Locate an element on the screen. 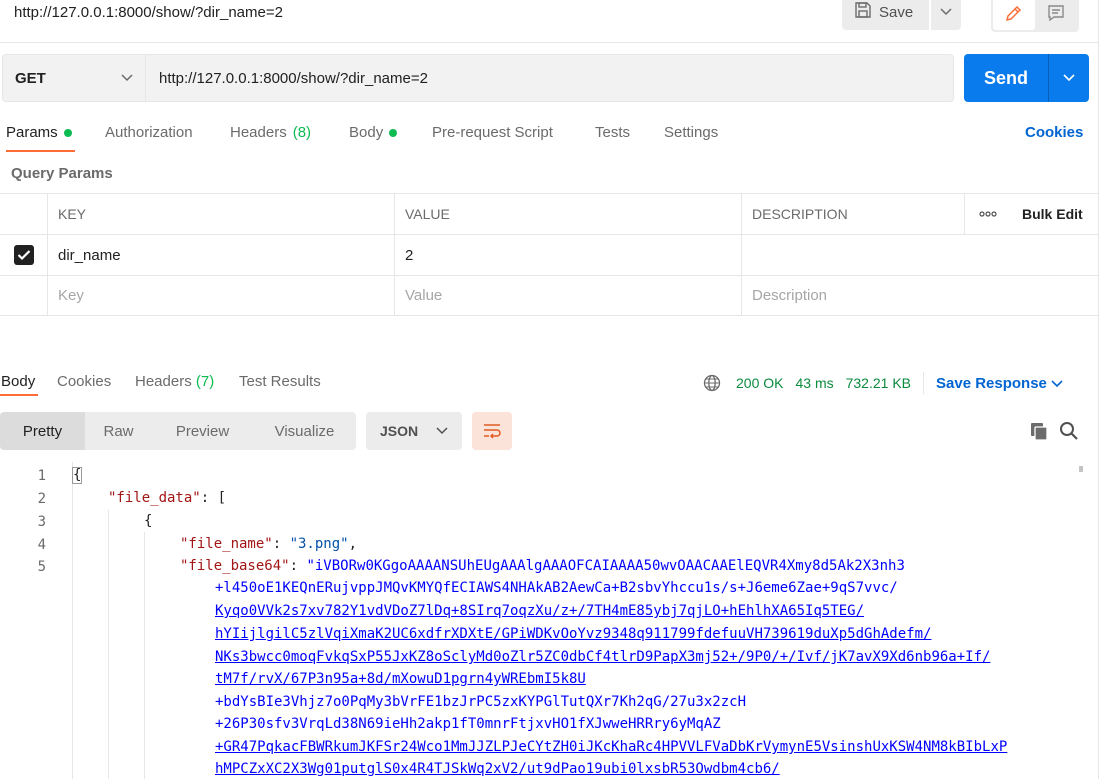  code-line-2: "file_data": [ is located at coordinates (167, 498).